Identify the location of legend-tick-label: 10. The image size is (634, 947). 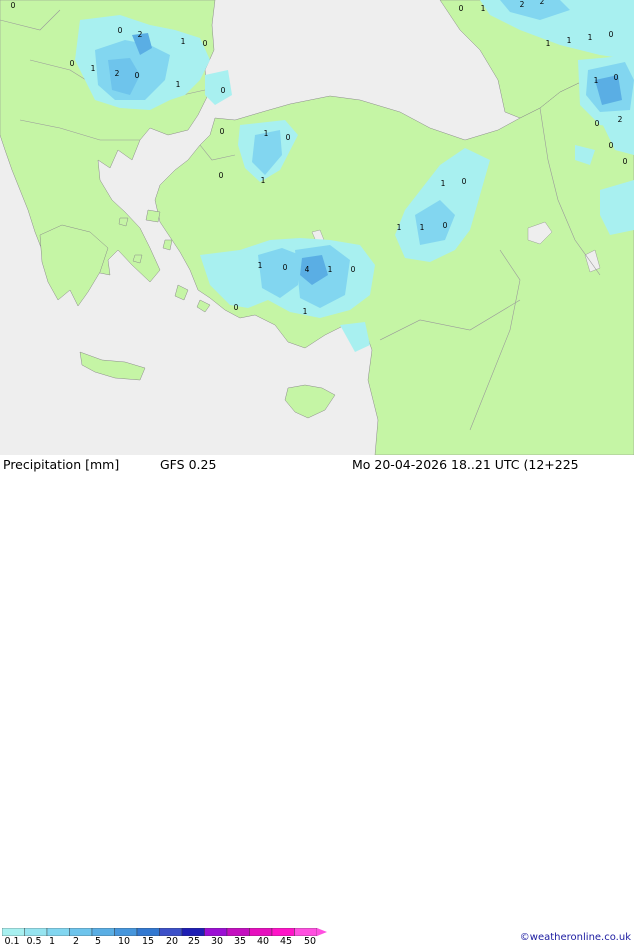
(124, 941).